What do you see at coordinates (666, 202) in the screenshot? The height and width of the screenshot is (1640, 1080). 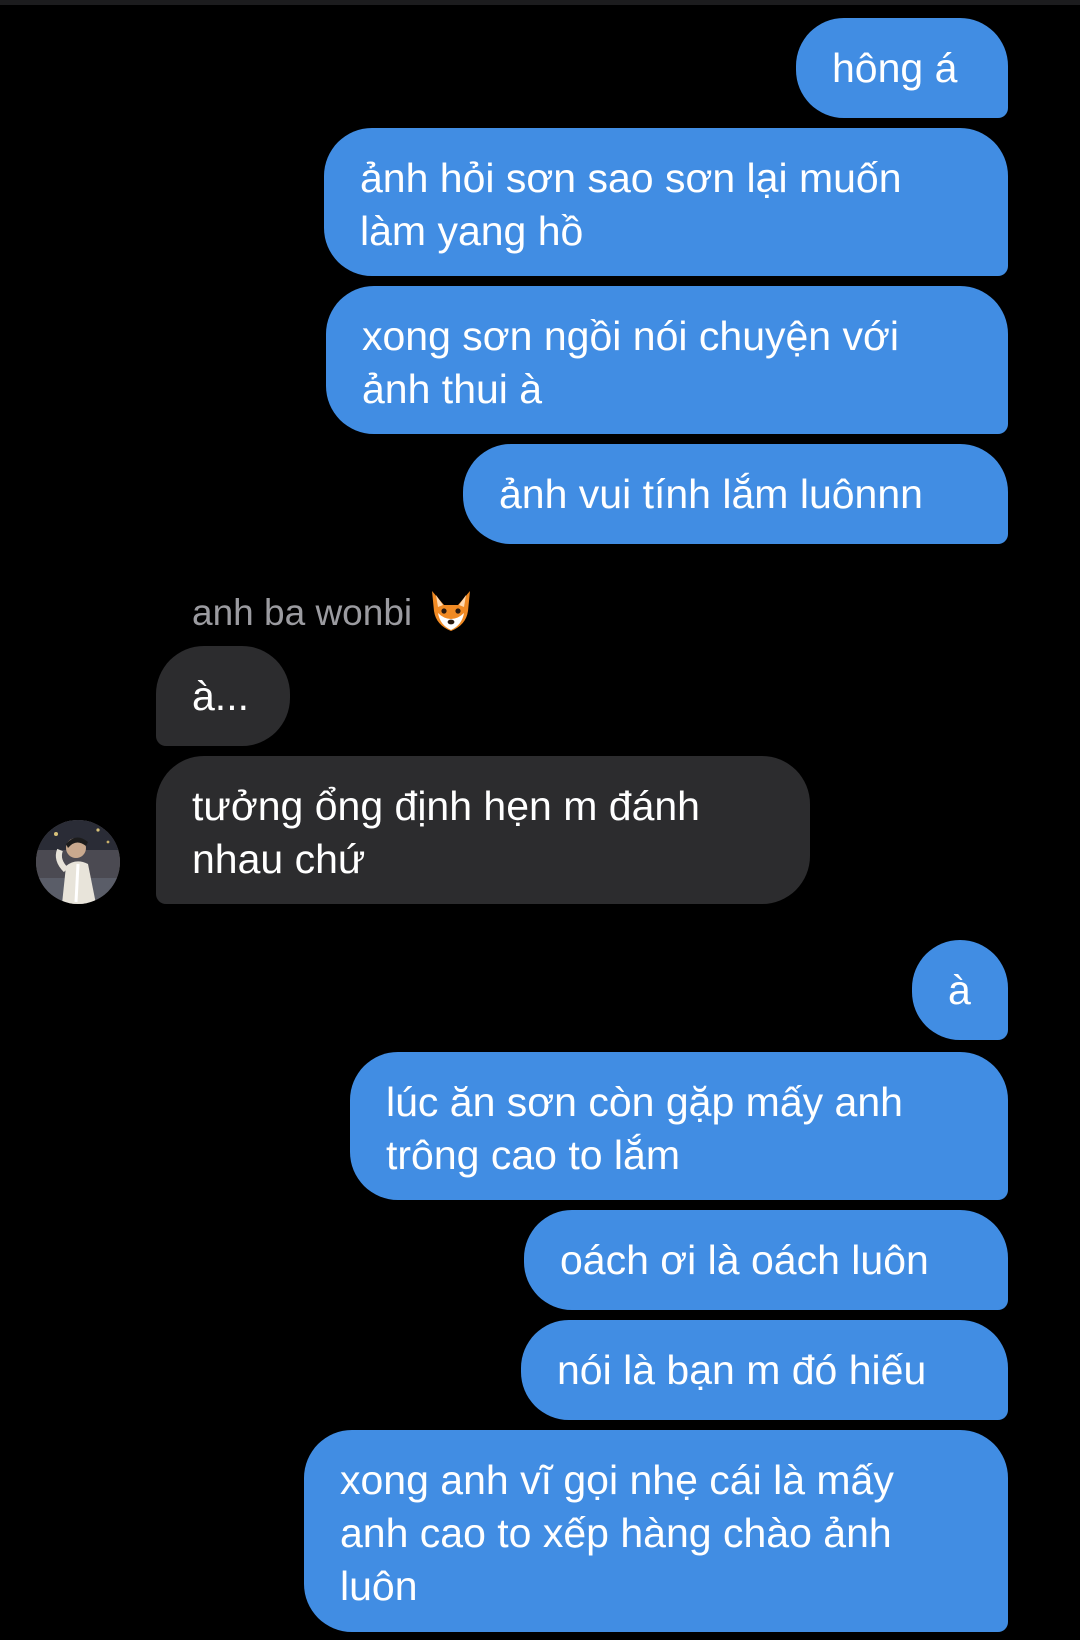 I see `outgoing-message-bubble: ảnh hỏi sơn sao sơn lại muốn làm yang hồ` at bounding box center [666, 202].